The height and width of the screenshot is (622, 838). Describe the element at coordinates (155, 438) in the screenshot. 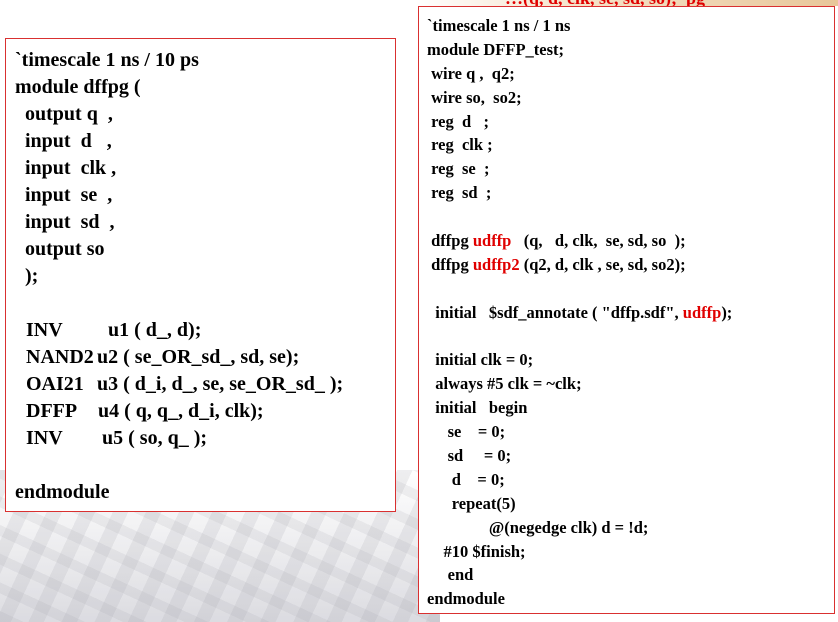

I see `instance-args: u5 ( so, q_ );` at that location.